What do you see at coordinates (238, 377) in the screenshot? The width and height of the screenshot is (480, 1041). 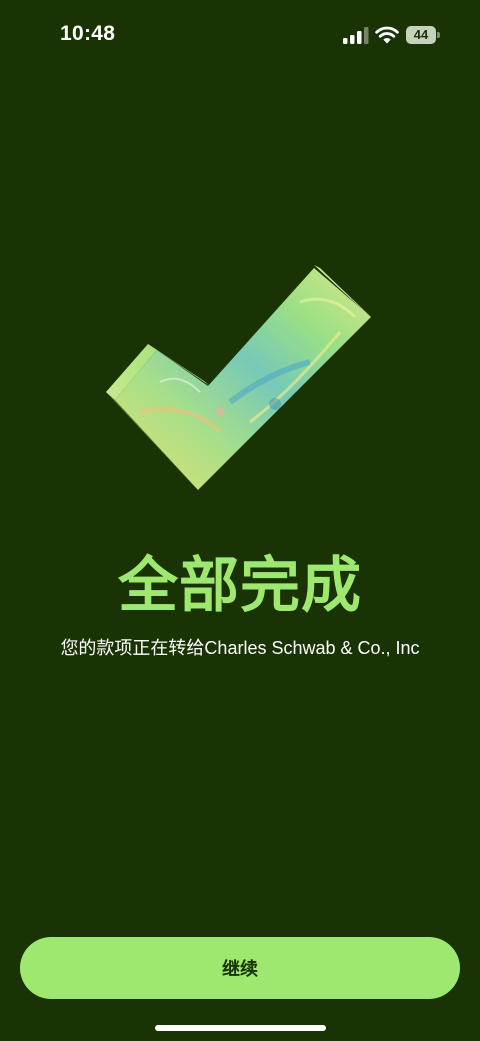 I see `checkmark-icon` at bounding box center [238, 377].